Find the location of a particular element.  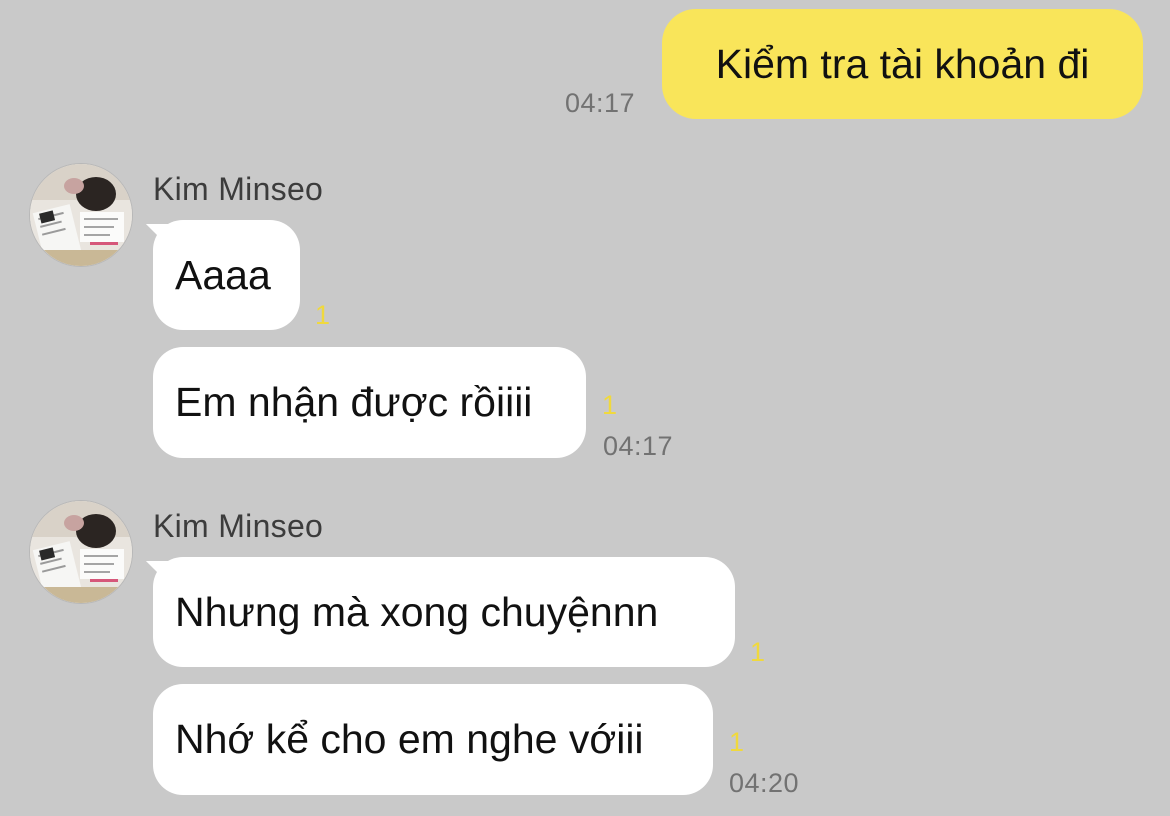

incoming-message-bubble: Nhớ kể cho em nghe vớiii is located at coordinates (433, 739).